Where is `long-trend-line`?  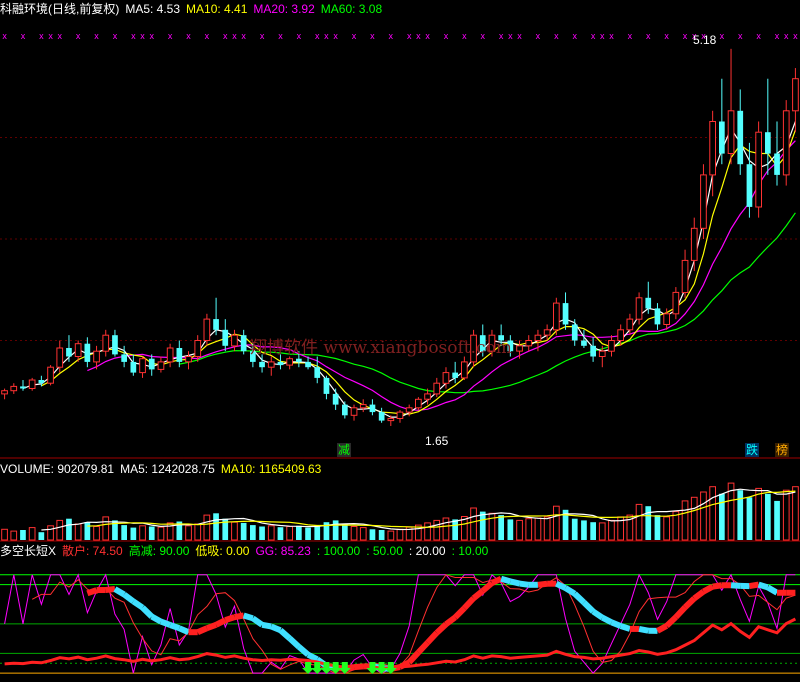 long-trend-line is located at coordinates (400, 643).